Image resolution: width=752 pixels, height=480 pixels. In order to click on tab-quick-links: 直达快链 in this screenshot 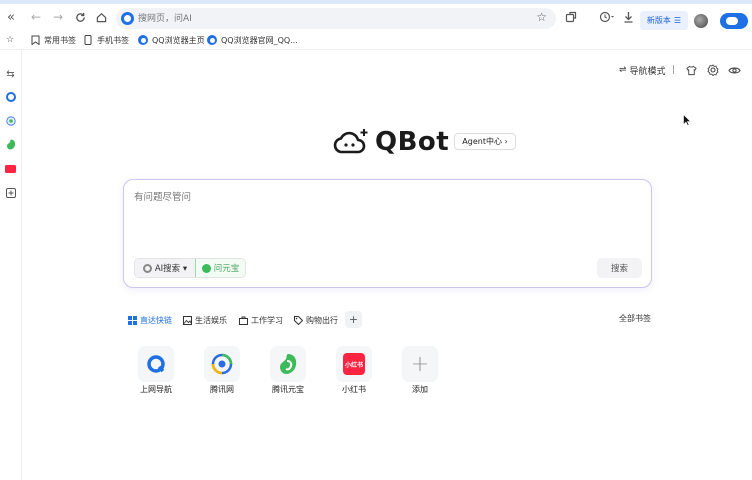, I will do `click(150, 320)`.